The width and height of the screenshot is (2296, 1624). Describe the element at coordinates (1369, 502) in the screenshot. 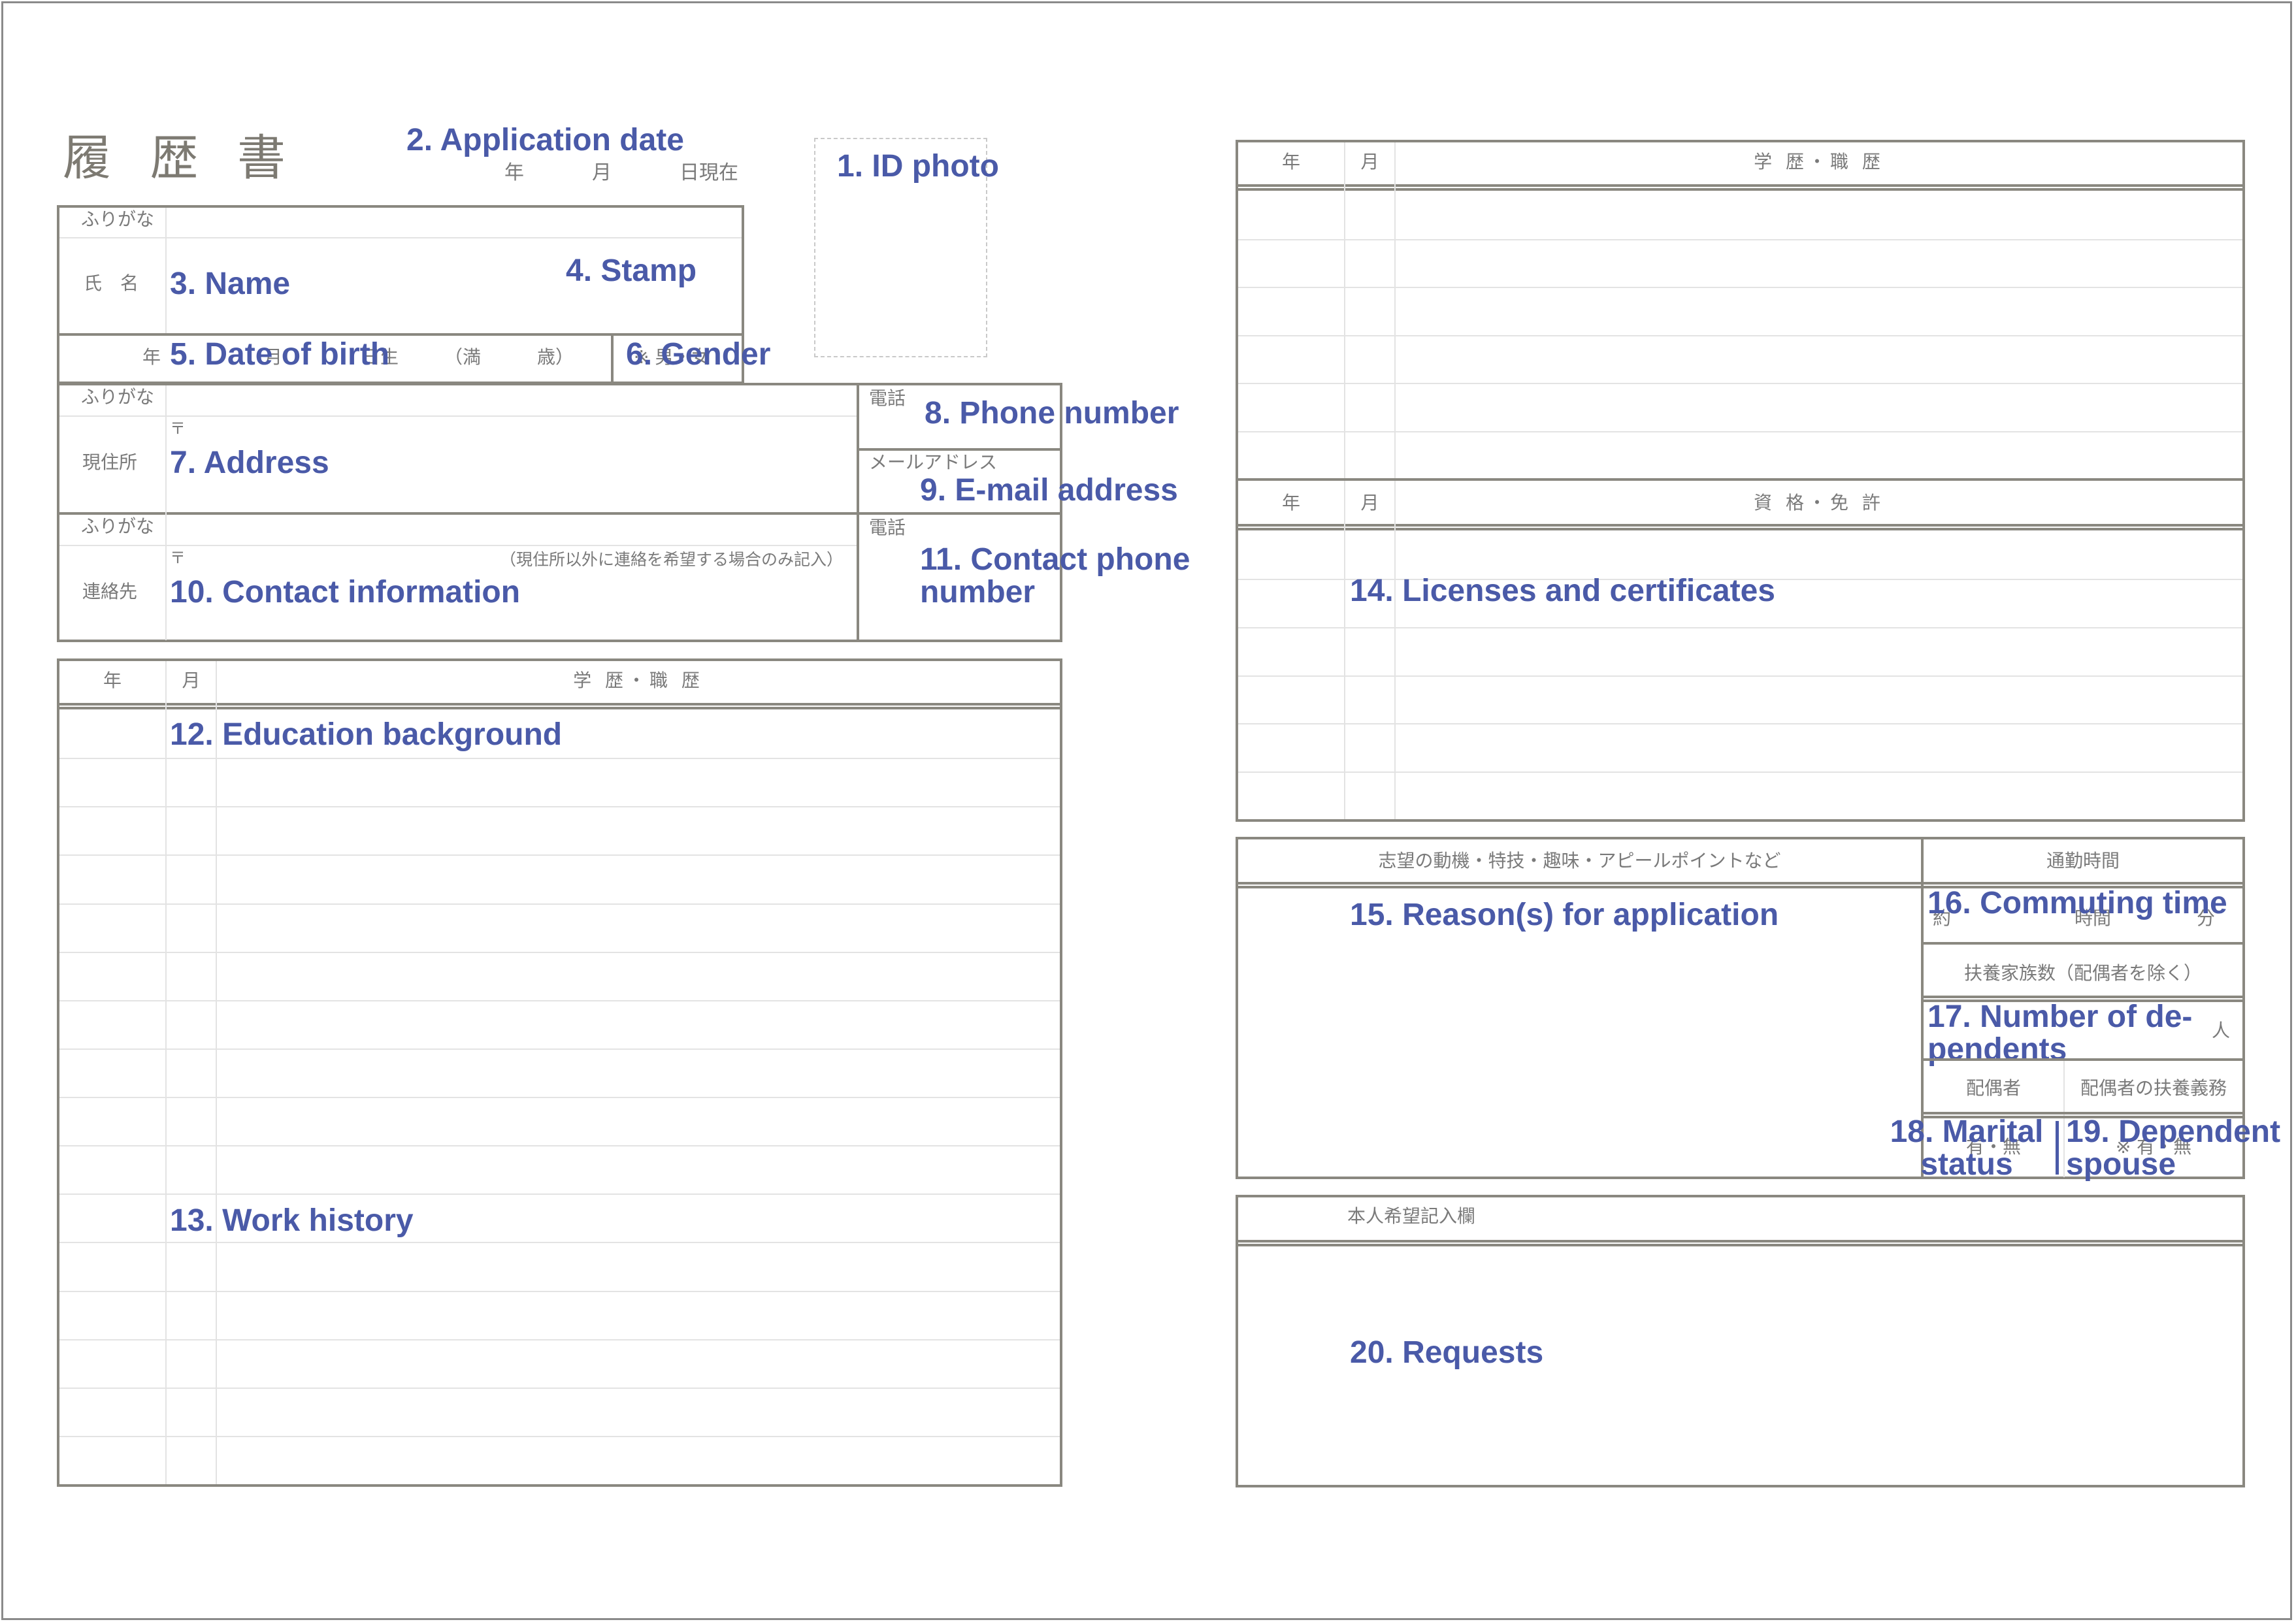

I see `licenses-col-month: 月` at that location.